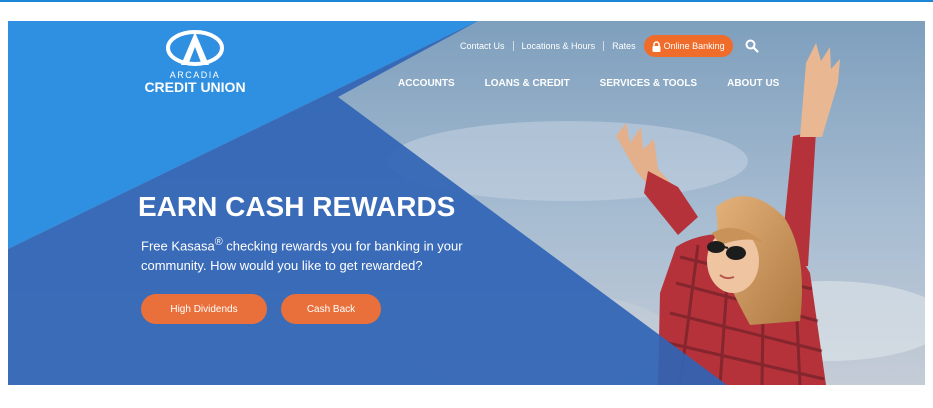 This screenshot has height=408, width=933. I want to click on registered-mark: ®, so click(218, 242).